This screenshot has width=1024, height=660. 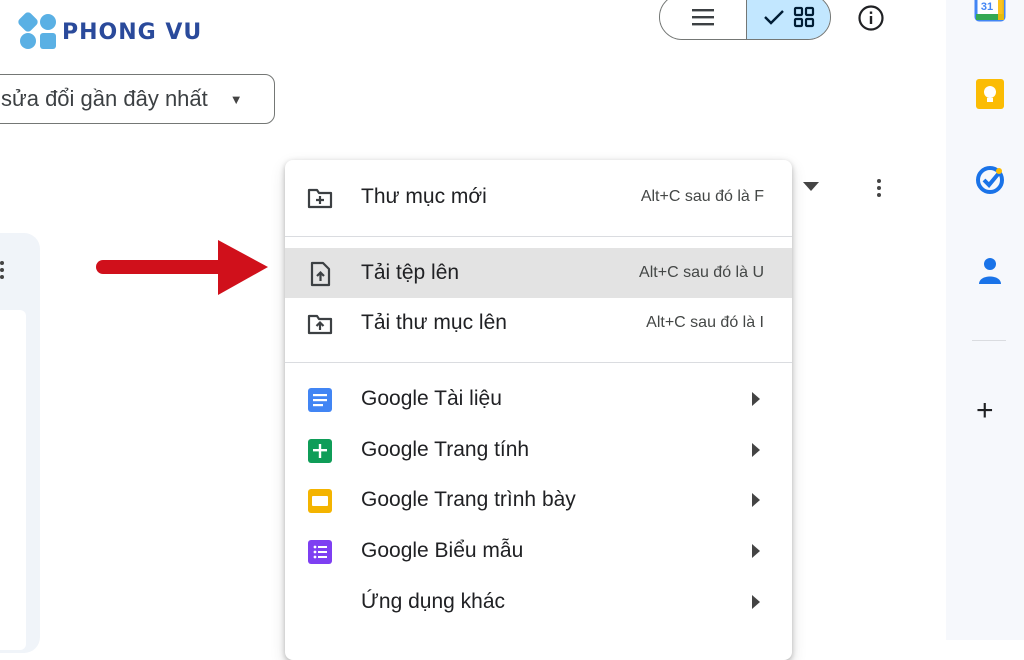 What do you see at coordinates (990, 94) in the screenshot?
I see `google-keep-icon` at bounding box center [990, 94].